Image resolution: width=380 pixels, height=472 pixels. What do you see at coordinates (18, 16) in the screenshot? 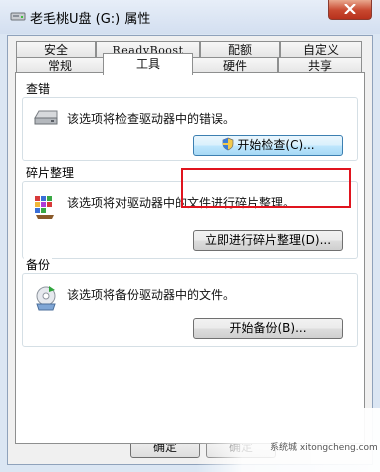
I see `usb-drive-icon` at bounding box center [18, 16].